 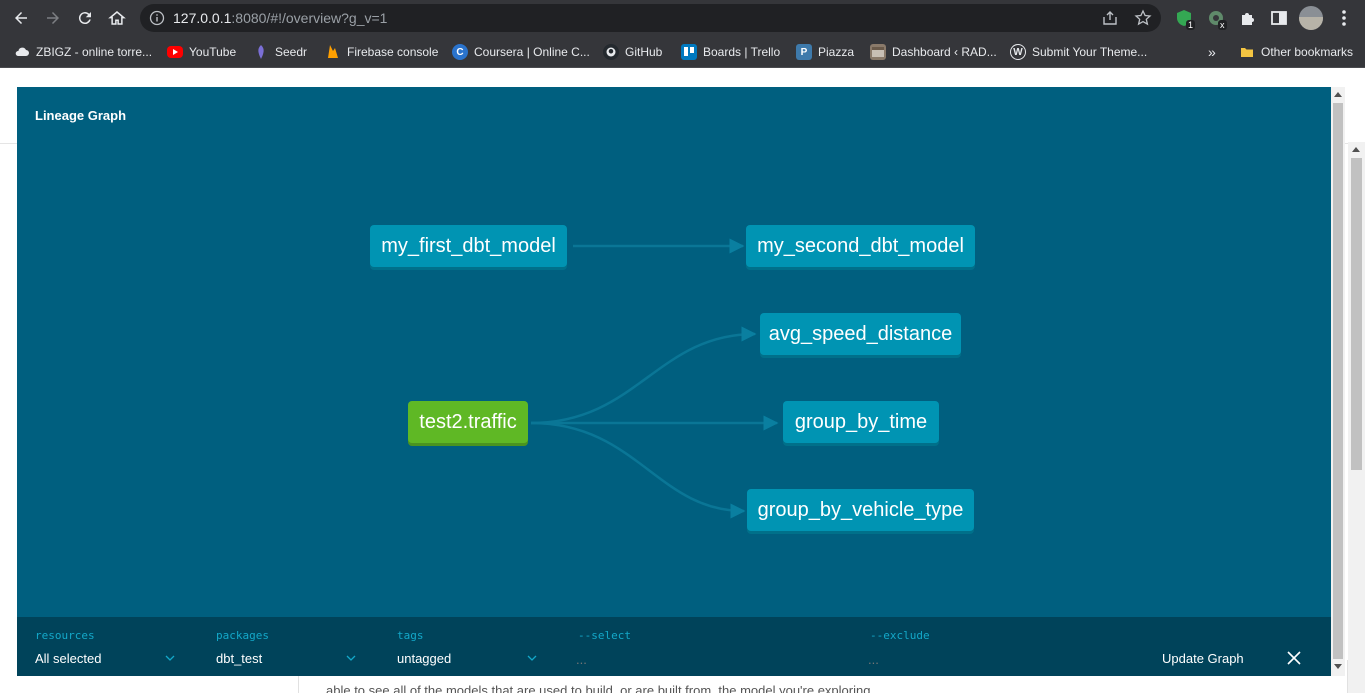 I want to click on puzzle-extensions-icon, so click(x=1248, y=18).